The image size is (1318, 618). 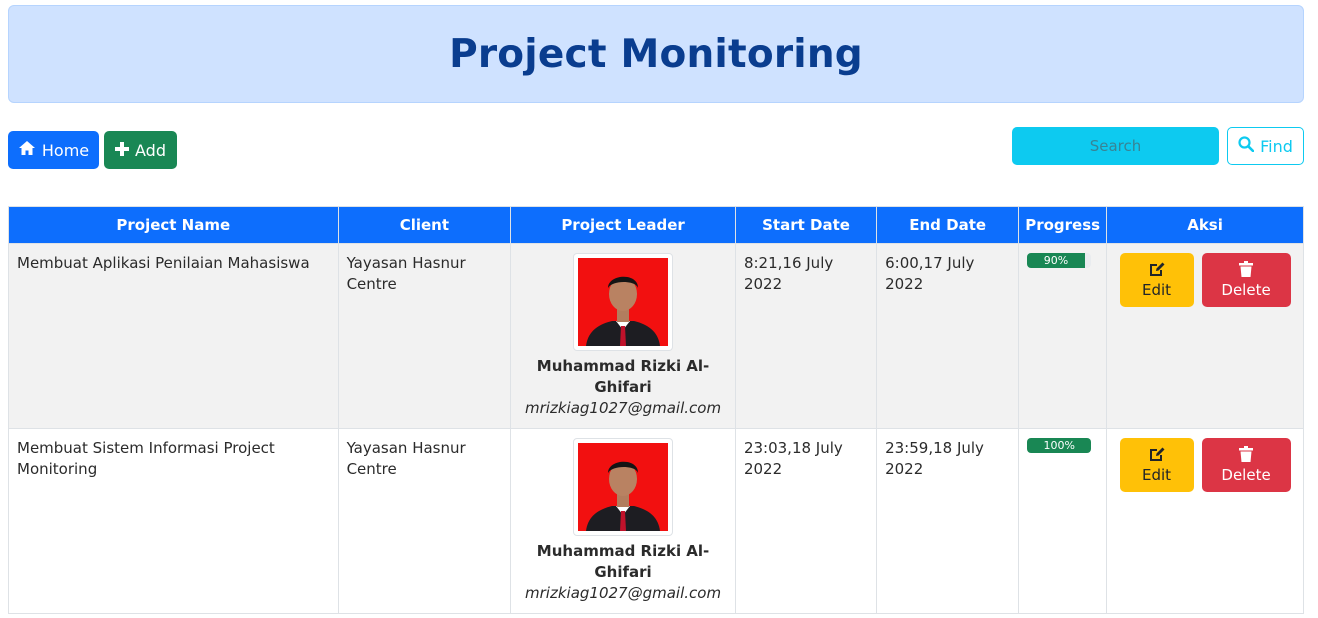 I want to click on add-button: Add, so click(x=140, y=150).